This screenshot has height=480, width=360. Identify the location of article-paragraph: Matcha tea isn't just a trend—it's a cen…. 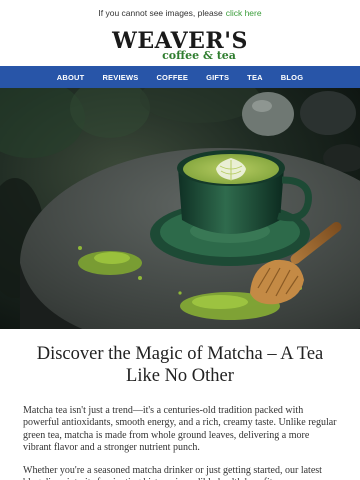
(180, 429).